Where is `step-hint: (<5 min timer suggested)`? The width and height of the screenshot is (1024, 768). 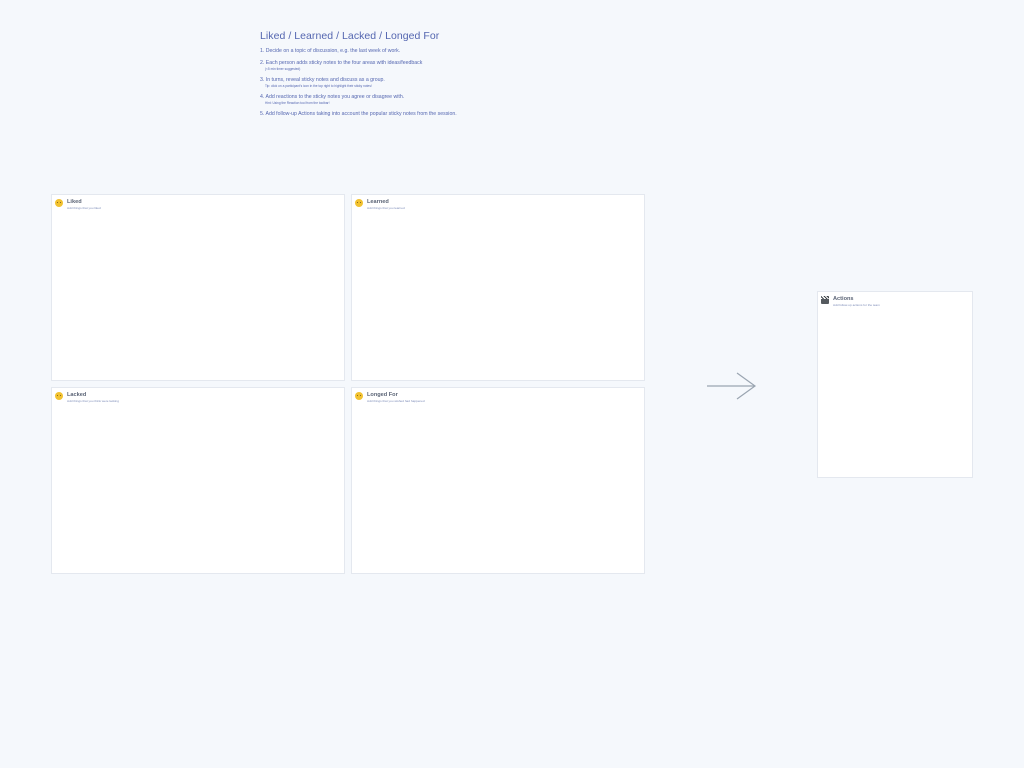
step-hint: (<5 min timer suggested) is located at coordinates (283, 69).